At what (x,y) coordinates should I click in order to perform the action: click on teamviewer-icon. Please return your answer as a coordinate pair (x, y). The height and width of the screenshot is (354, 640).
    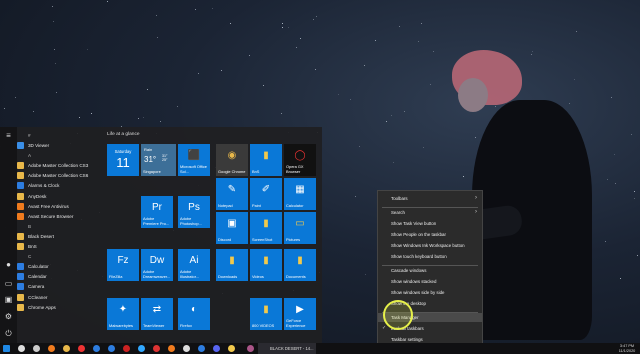
    Looking at the image, I should click on (111, 348).